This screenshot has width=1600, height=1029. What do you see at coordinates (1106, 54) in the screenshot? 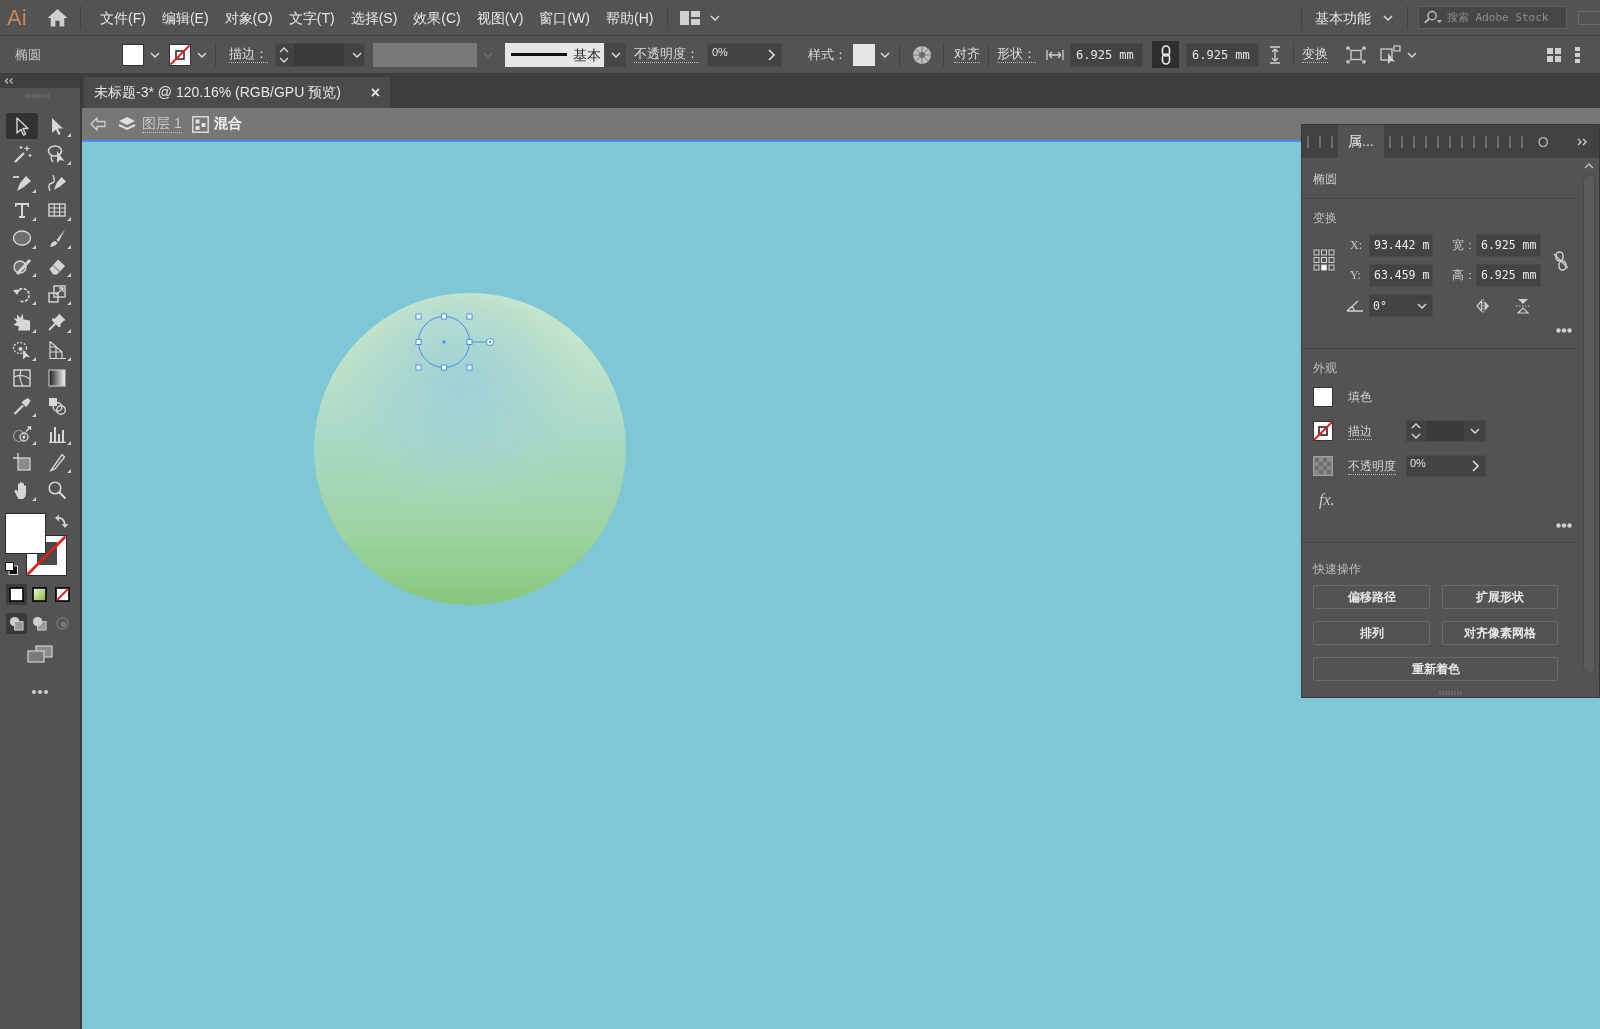
I see `shape-width-field: 6.925 mm` at bounding box center [1106, 54].